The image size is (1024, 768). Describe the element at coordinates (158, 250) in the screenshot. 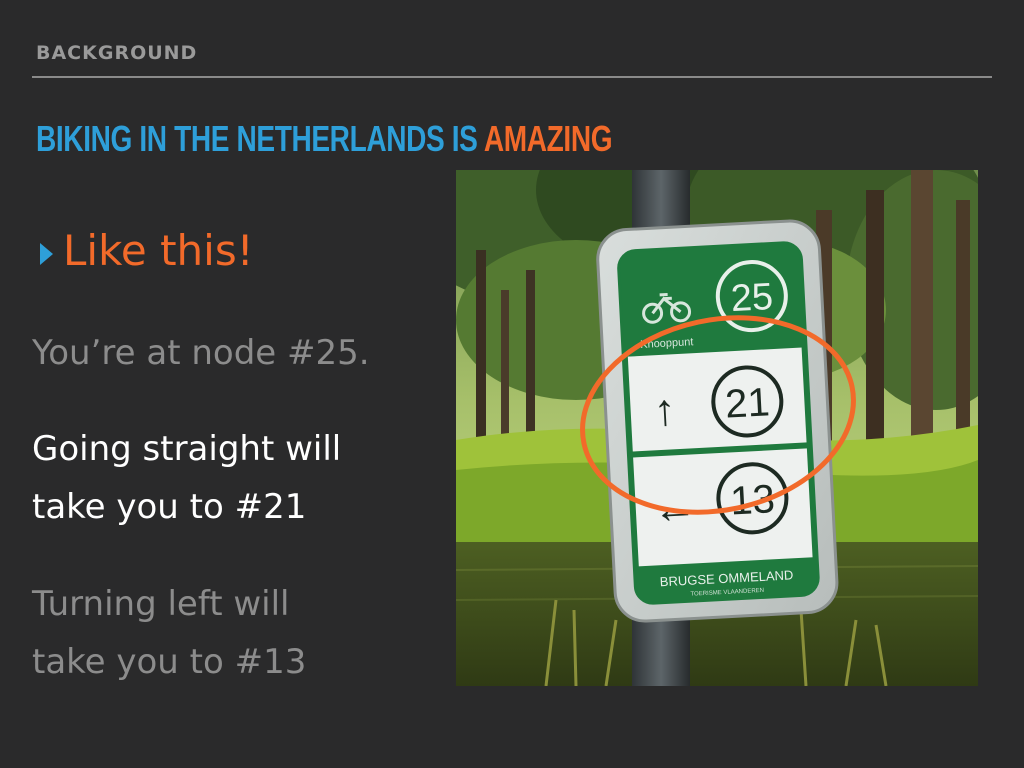

I see `bullet-text: Like this!` at that location.